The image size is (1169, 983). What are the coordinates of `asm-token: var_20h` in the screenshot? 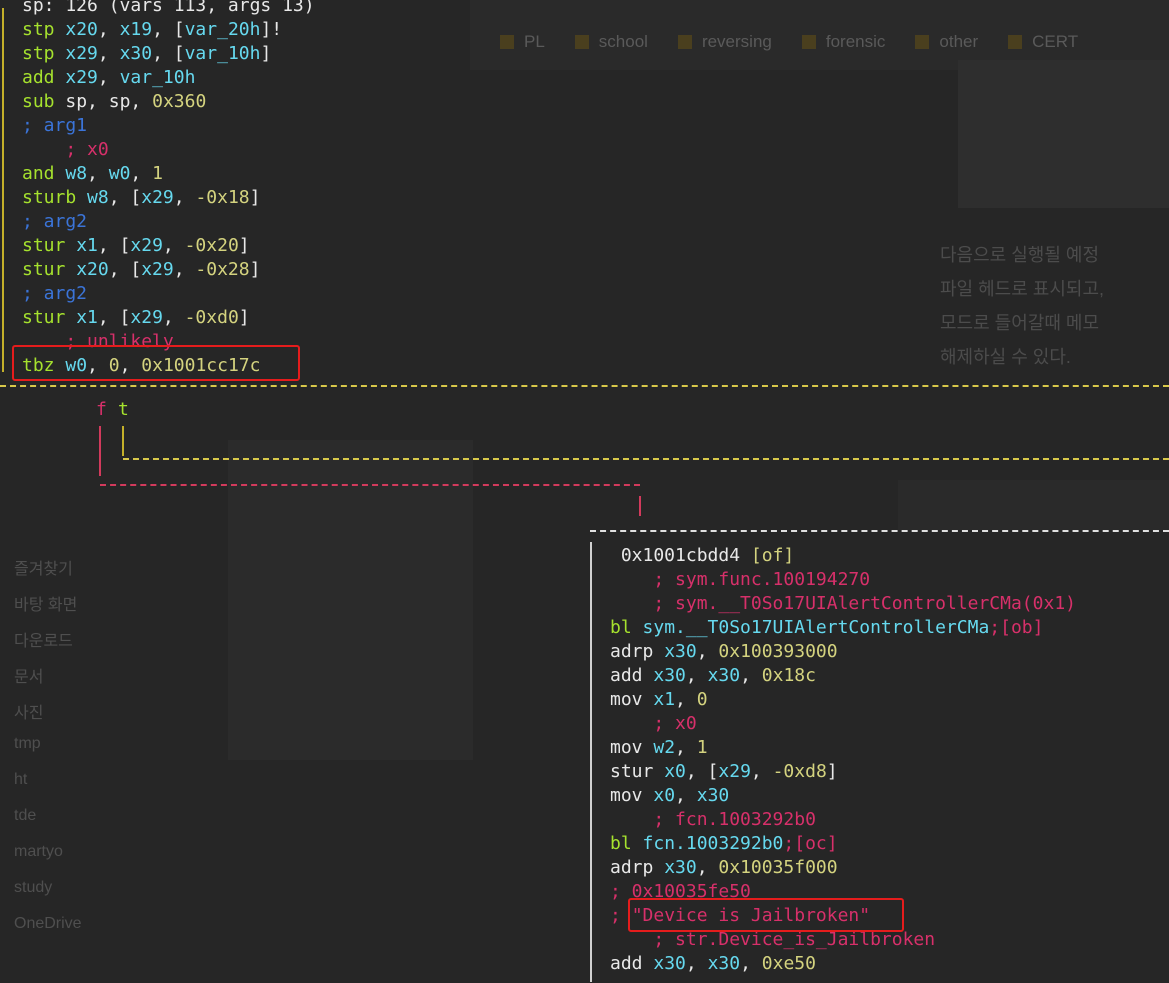 It's located at (222, 29).